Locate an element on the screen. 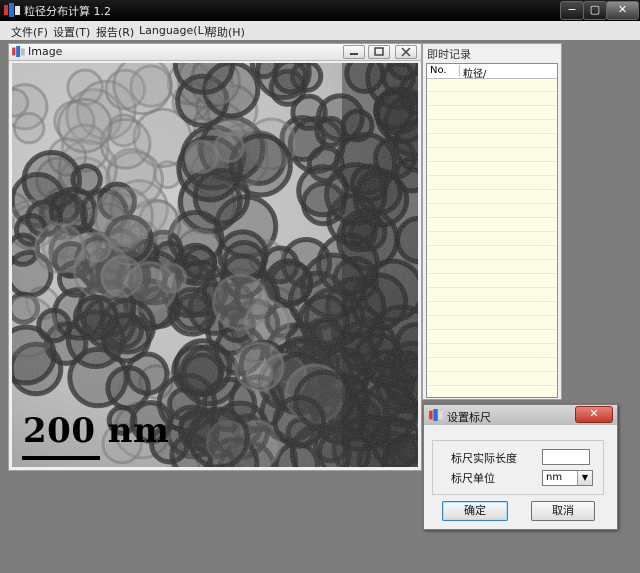 The width and height of the screenshot is (640, 573). scale-bar-label: 200 nm is located at coordinates (96, 431).